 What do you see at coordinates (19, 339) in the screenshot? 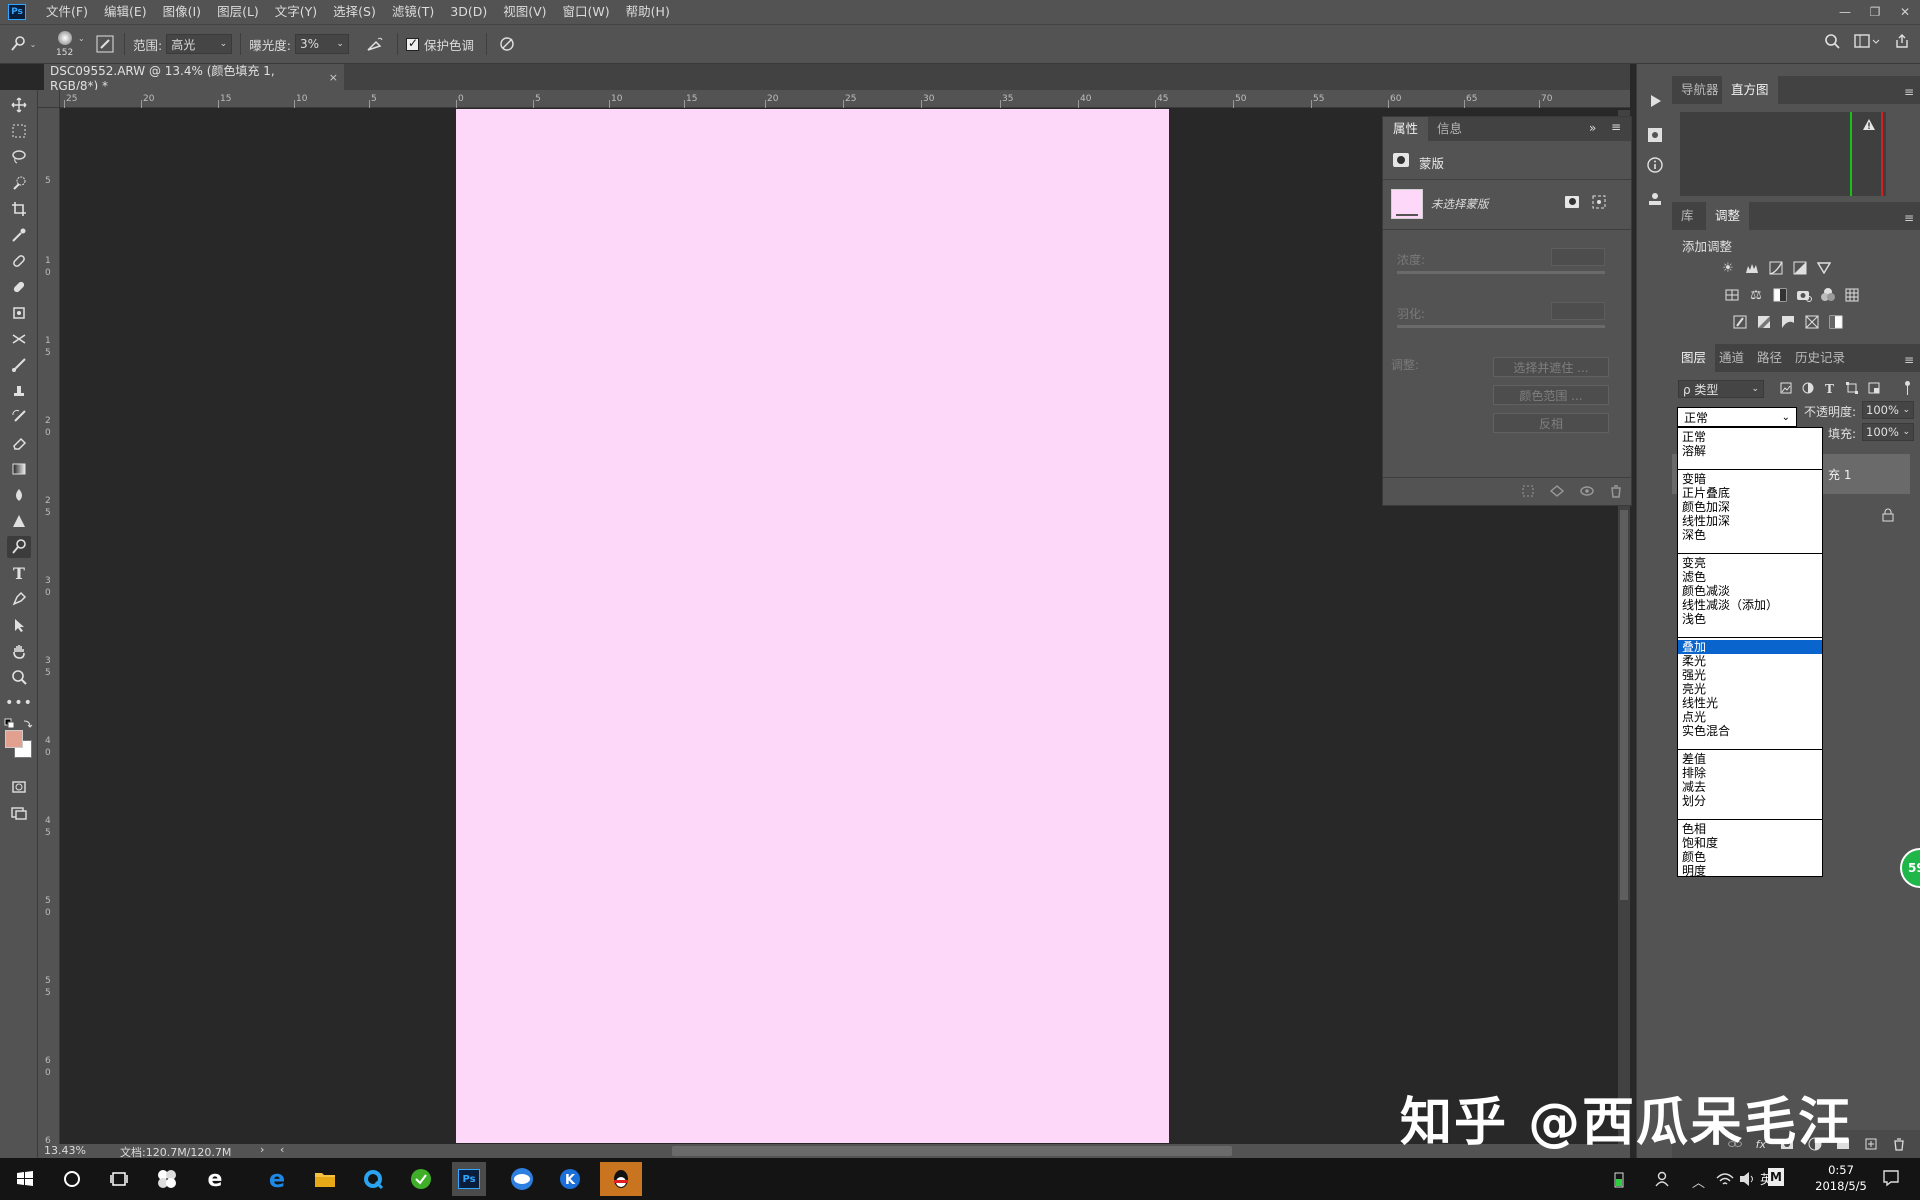
I see `content-aware-move-tool-icon` at bounding box center [19, 339].